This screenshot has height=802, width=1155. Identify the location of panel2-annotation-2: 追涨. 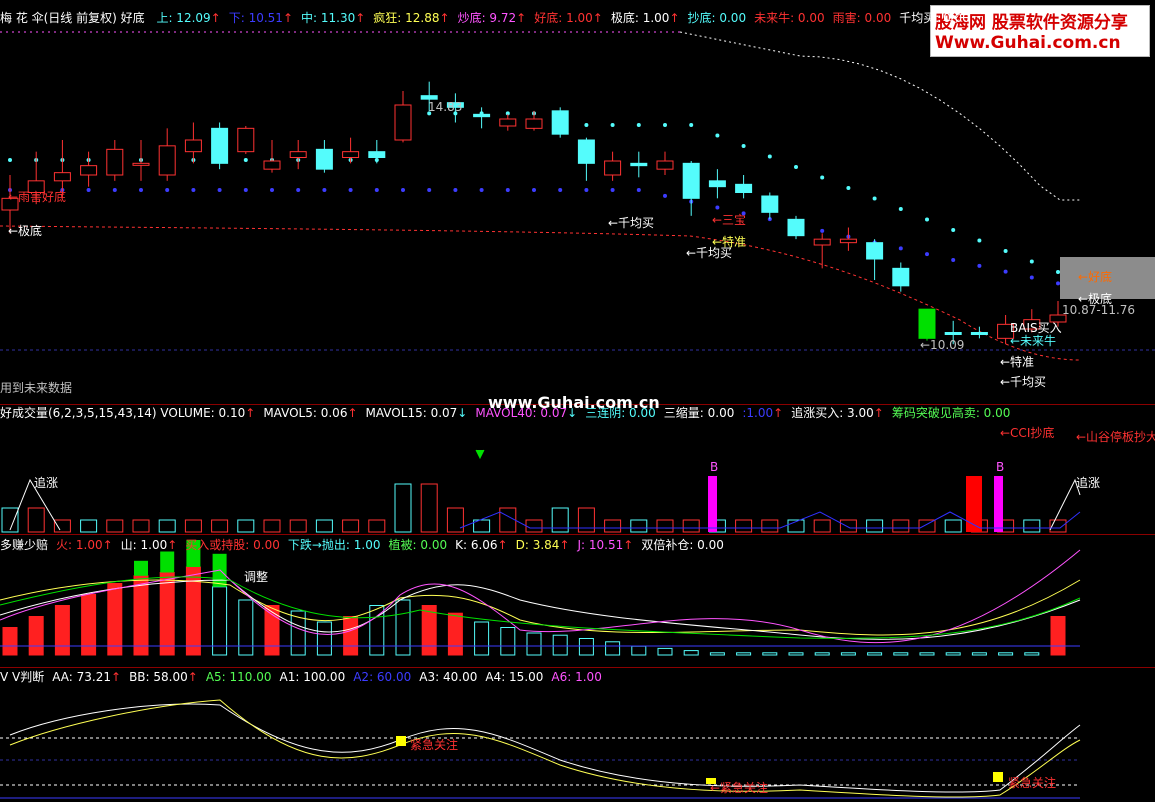
(46, 483).